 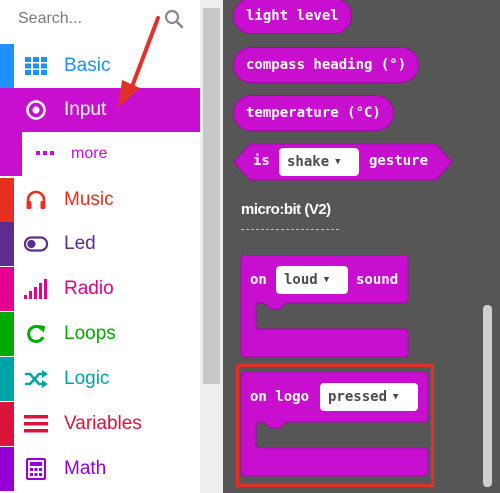 What do you see at coordinates (89, 153) in the screenshot?
I see `category-label: more` at bounding box center [89, 153].